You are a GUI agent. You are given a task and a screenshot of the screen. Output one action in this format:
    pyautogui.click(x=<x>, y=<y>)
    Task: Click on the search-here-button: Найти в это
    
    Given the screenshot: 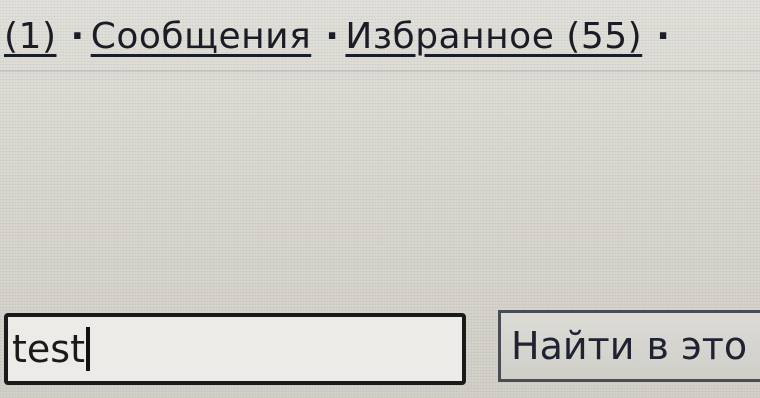 What is the action you would take?
    pyautogui.click(x=629, y=346)
    